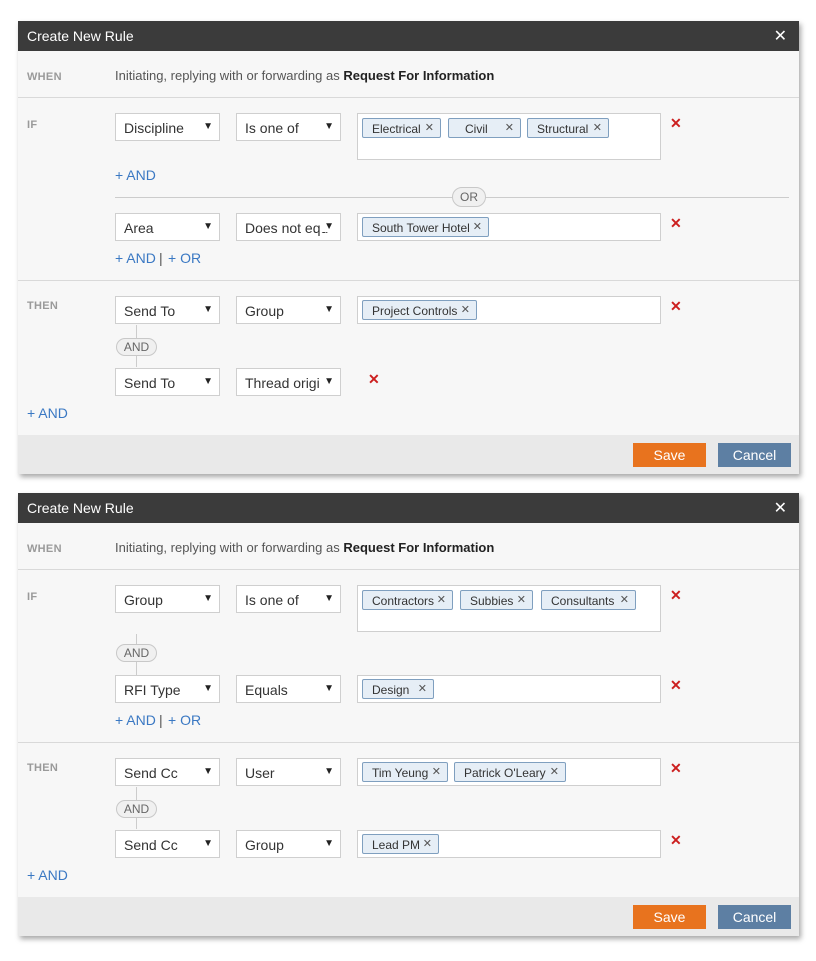  I want to click on dialog-title: Create New Rule, so click(80, 36).